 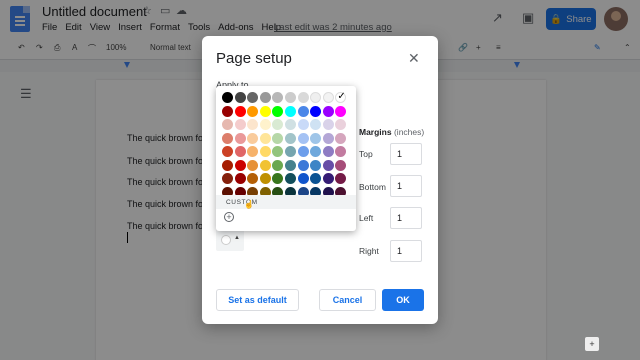 I want to click on page-color-button: ▲, so click(x=230, y=240).